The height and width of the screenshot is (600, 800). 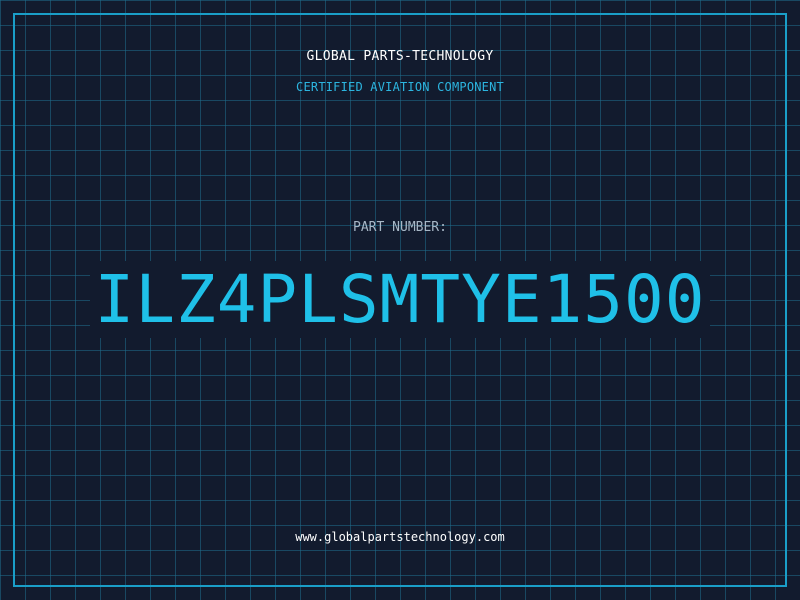 What do you see at coordinates (400, 56) in the screenshot?
I see `company-name: GLOBAL PARTS-TECHNOLOGY` at bounding box center [400, 56].